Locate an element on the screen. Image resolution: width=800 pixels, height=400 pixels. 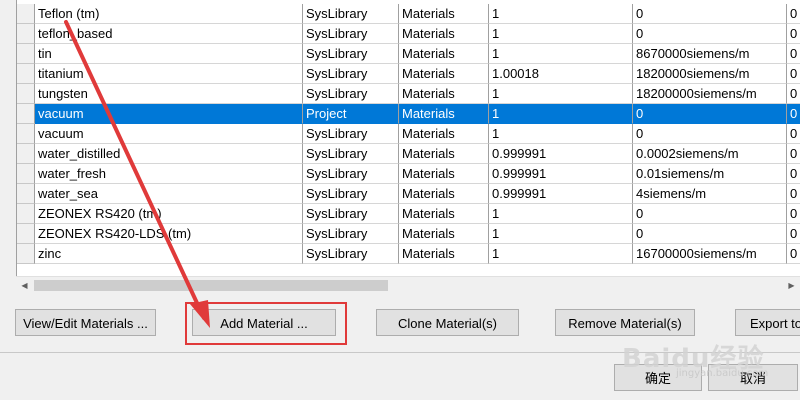
table-row: Teflon (tm) SysLibrary Materials 1 0 0 is located at coordinates (408, 14).